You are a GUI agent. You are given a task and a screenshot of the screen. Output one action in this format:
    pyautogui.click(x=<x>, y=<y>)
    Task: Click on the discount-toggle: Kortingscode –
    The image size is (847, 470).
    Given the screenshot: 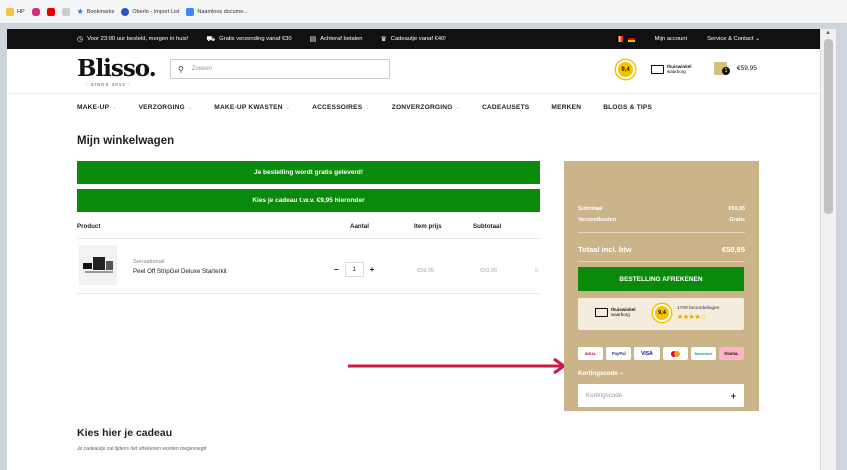 What is the action you would take?
    pyautogui.click(x=600, y=373)
    